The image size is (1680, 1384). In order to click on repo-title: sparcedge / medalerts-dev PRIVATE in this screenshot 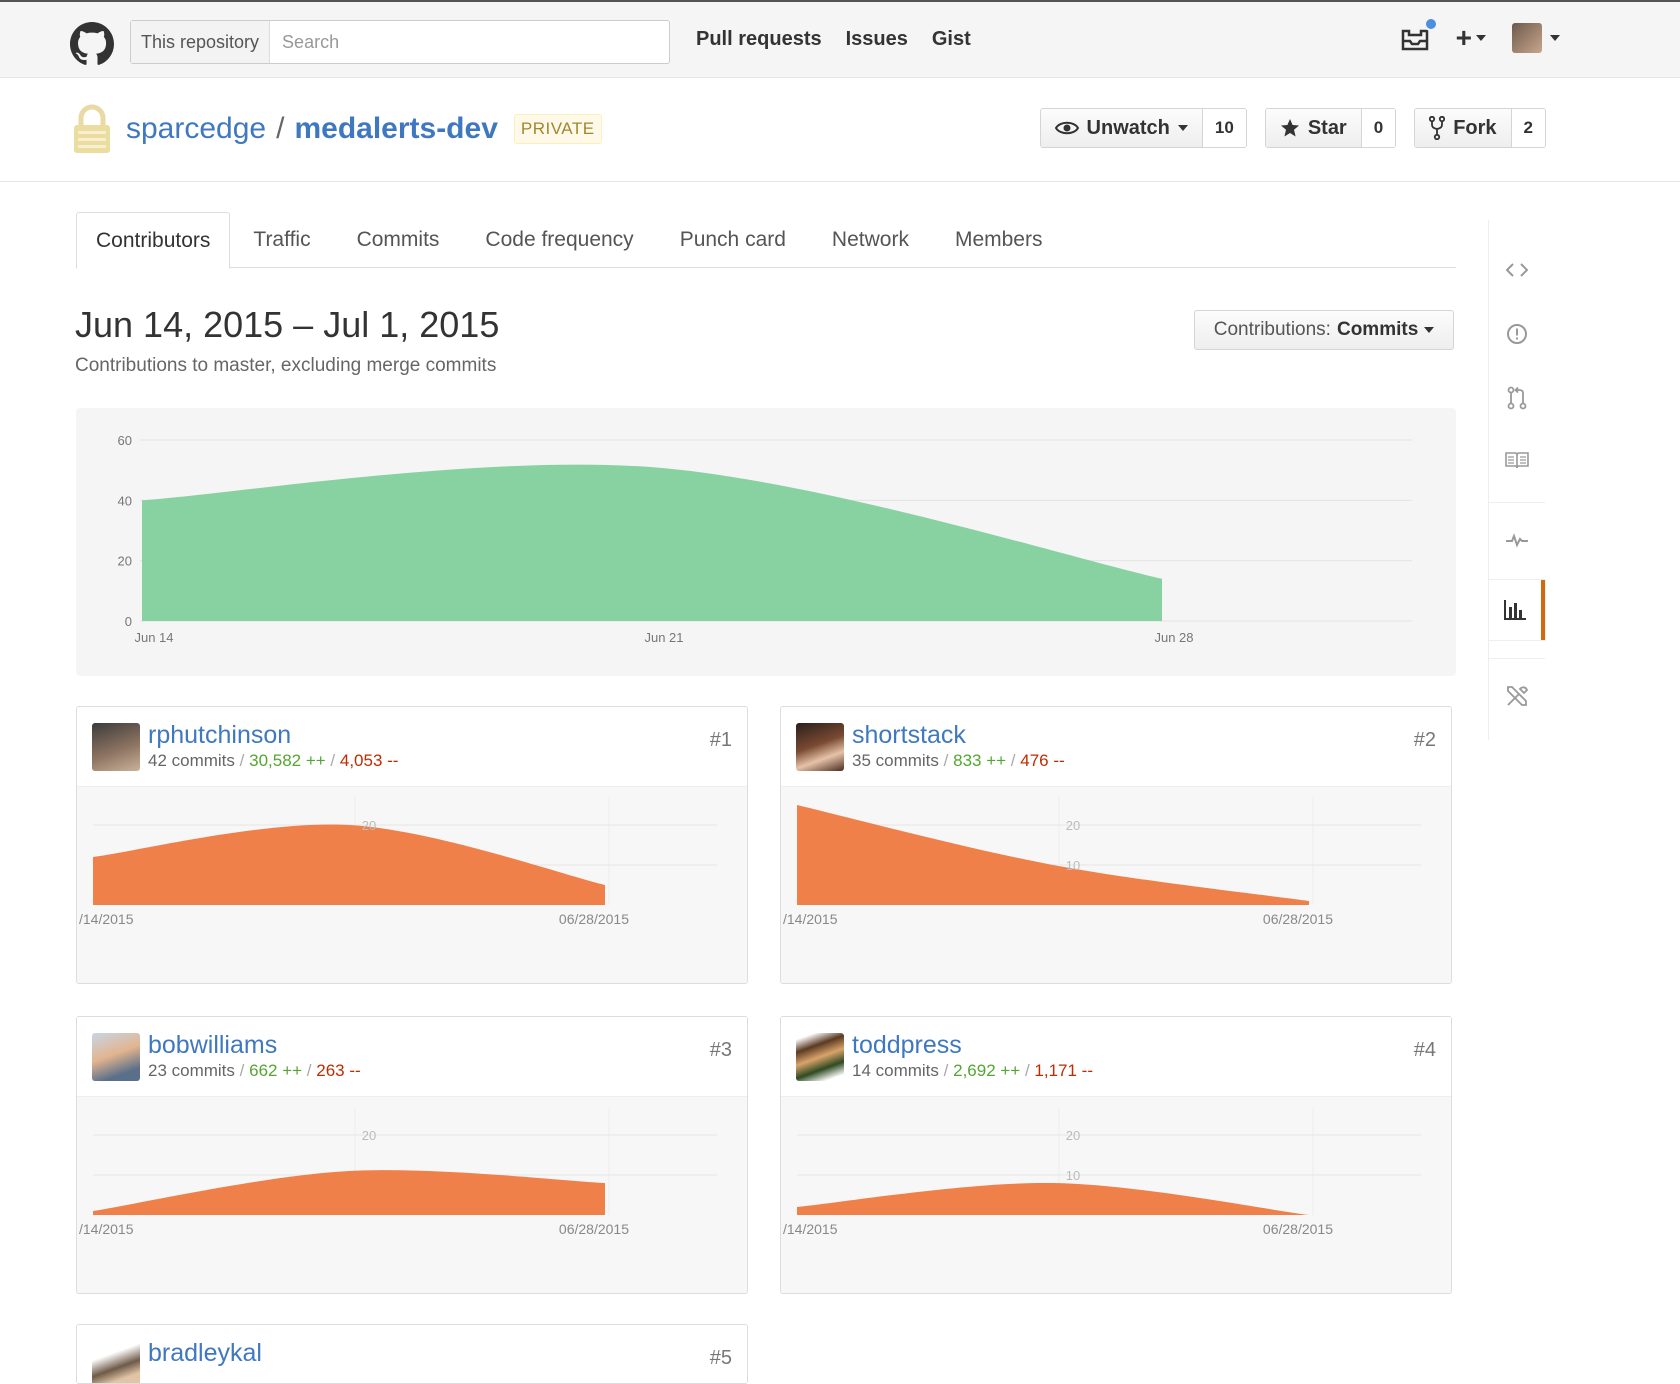, I will do `click(364, 129)`.